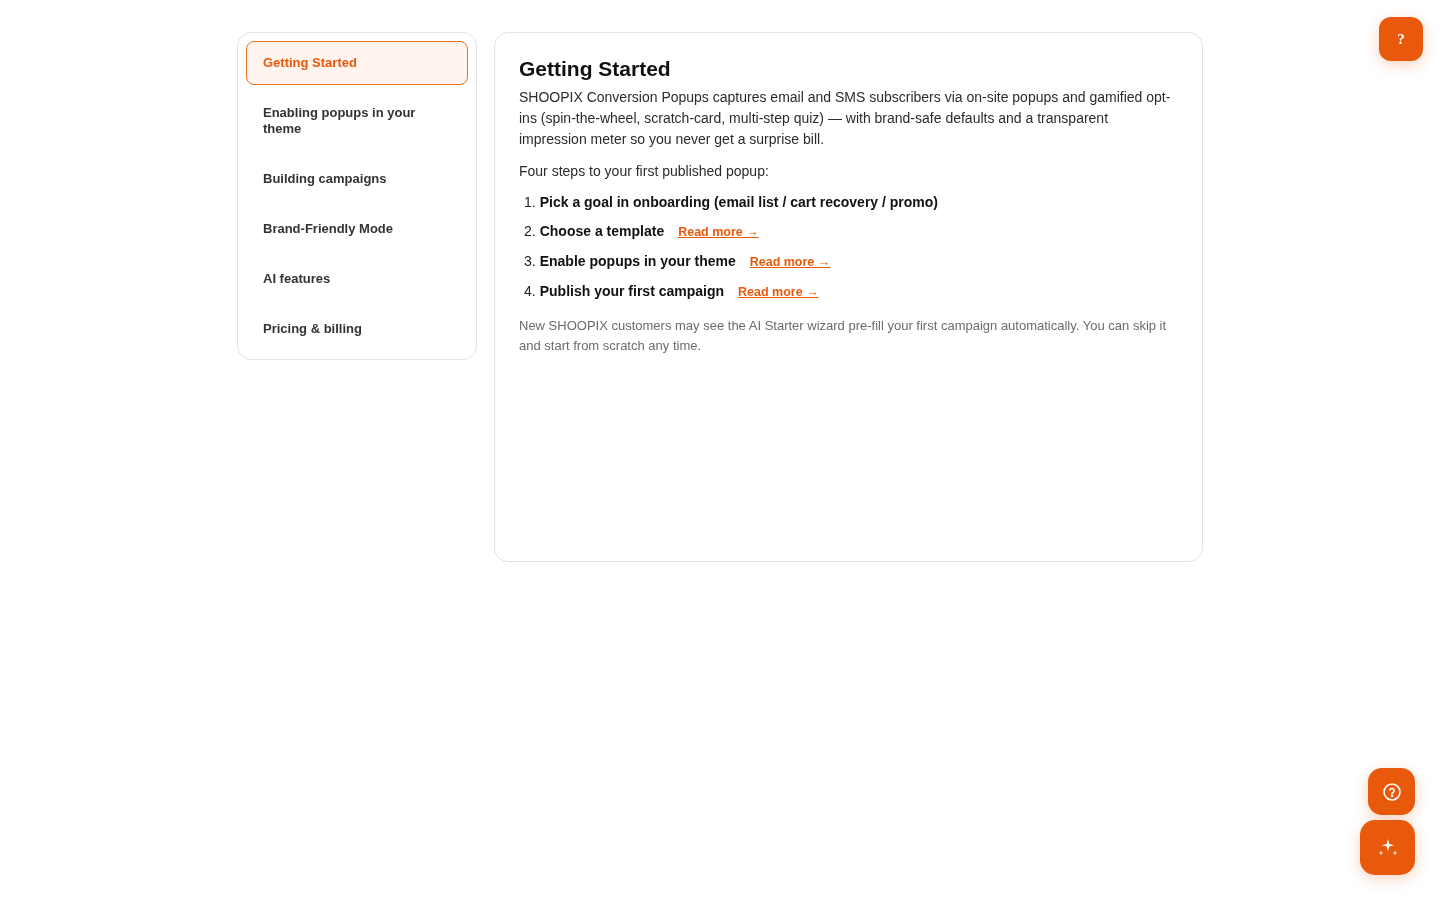 This screenshot has height=900, width=1440. Describe the element at coordinates (602, 231) in the screenshot. I see `step-text: Choose a template` at that location.